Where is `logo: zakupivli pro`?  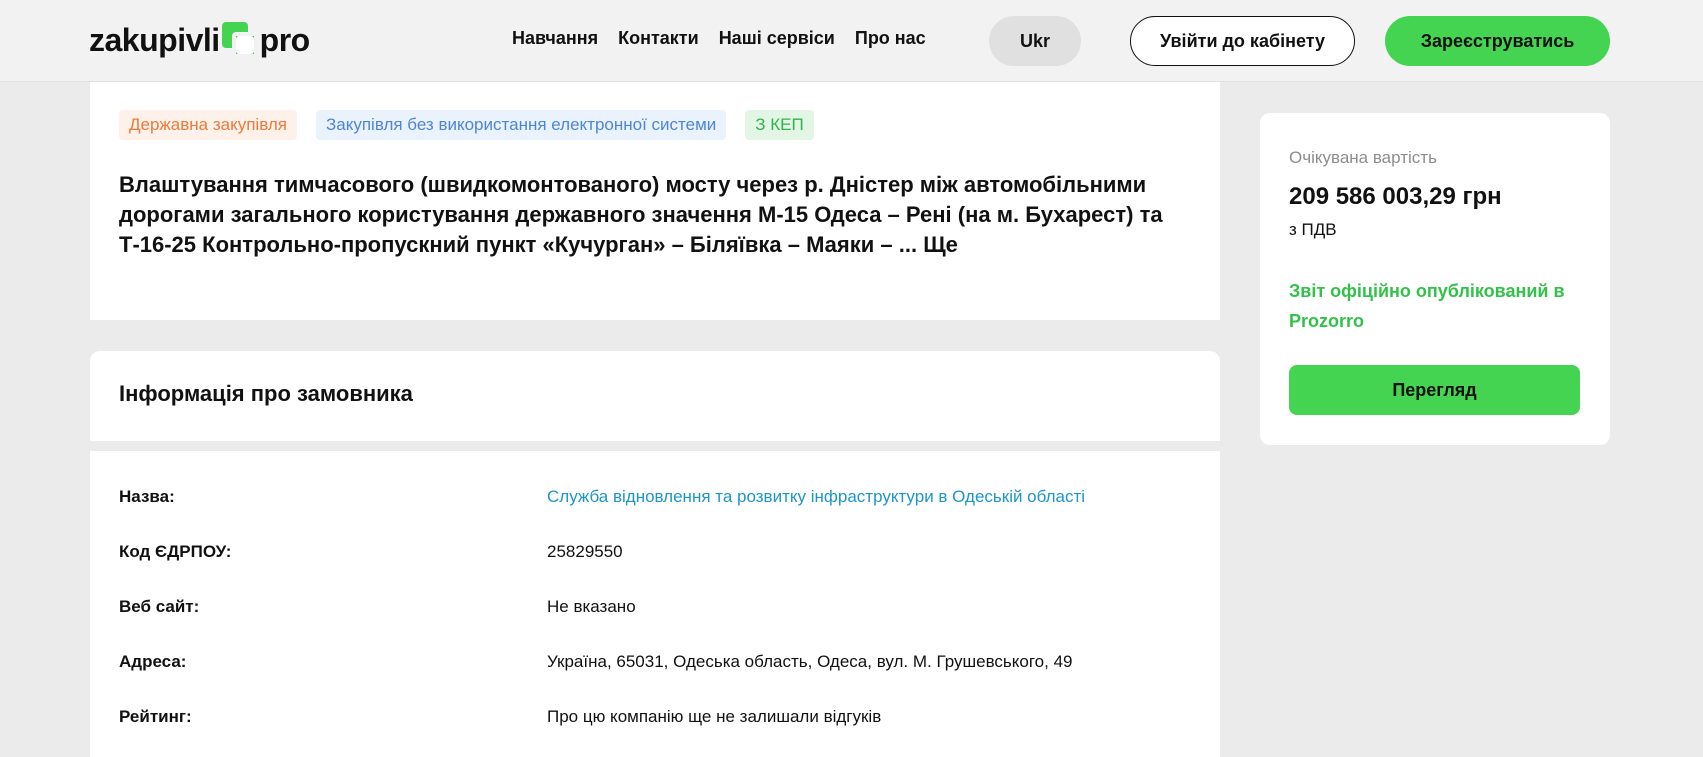
logo: zakupivli pro is located at coordinates (199, 40).